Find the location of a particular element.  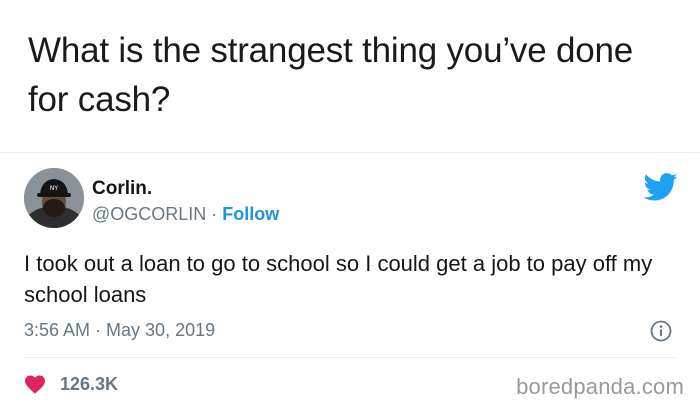

follow-link: Follow is located at coordinates (250, 214).